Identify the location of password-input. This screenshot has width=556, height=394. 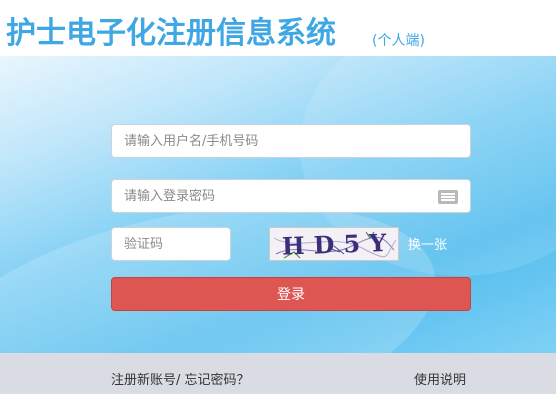
(291, 196).